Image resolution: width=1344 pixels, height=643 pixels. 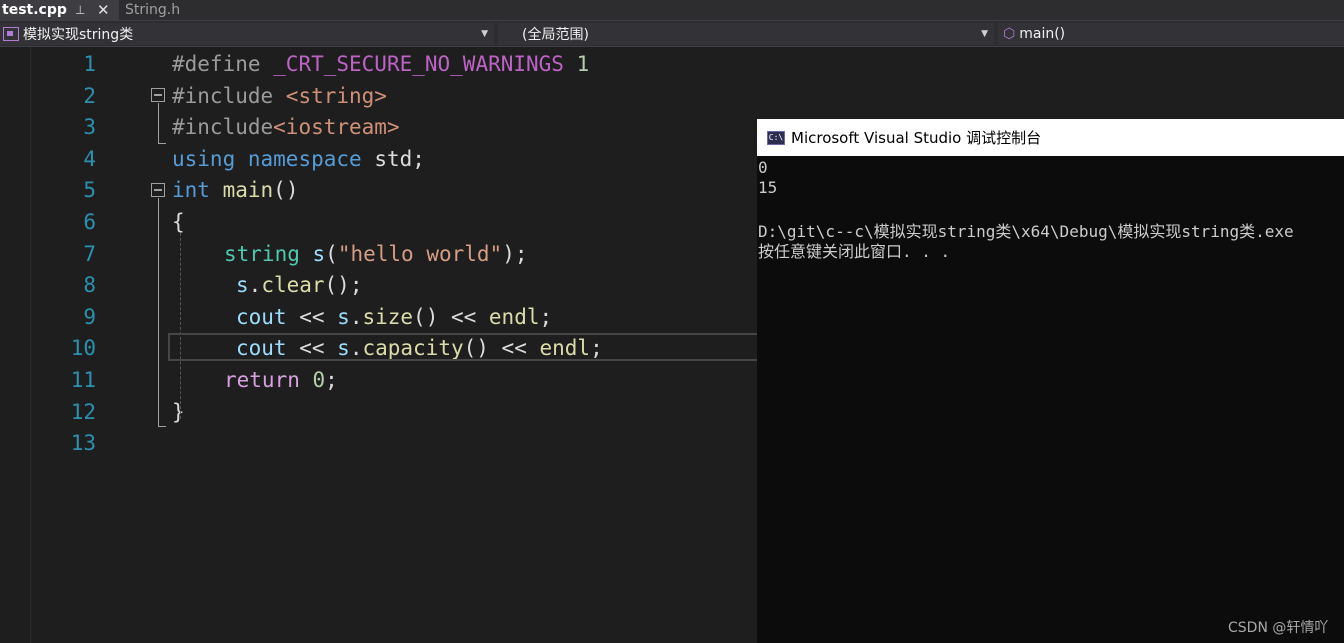 I want to click on line-number: 6, so click(x=89, y=222).